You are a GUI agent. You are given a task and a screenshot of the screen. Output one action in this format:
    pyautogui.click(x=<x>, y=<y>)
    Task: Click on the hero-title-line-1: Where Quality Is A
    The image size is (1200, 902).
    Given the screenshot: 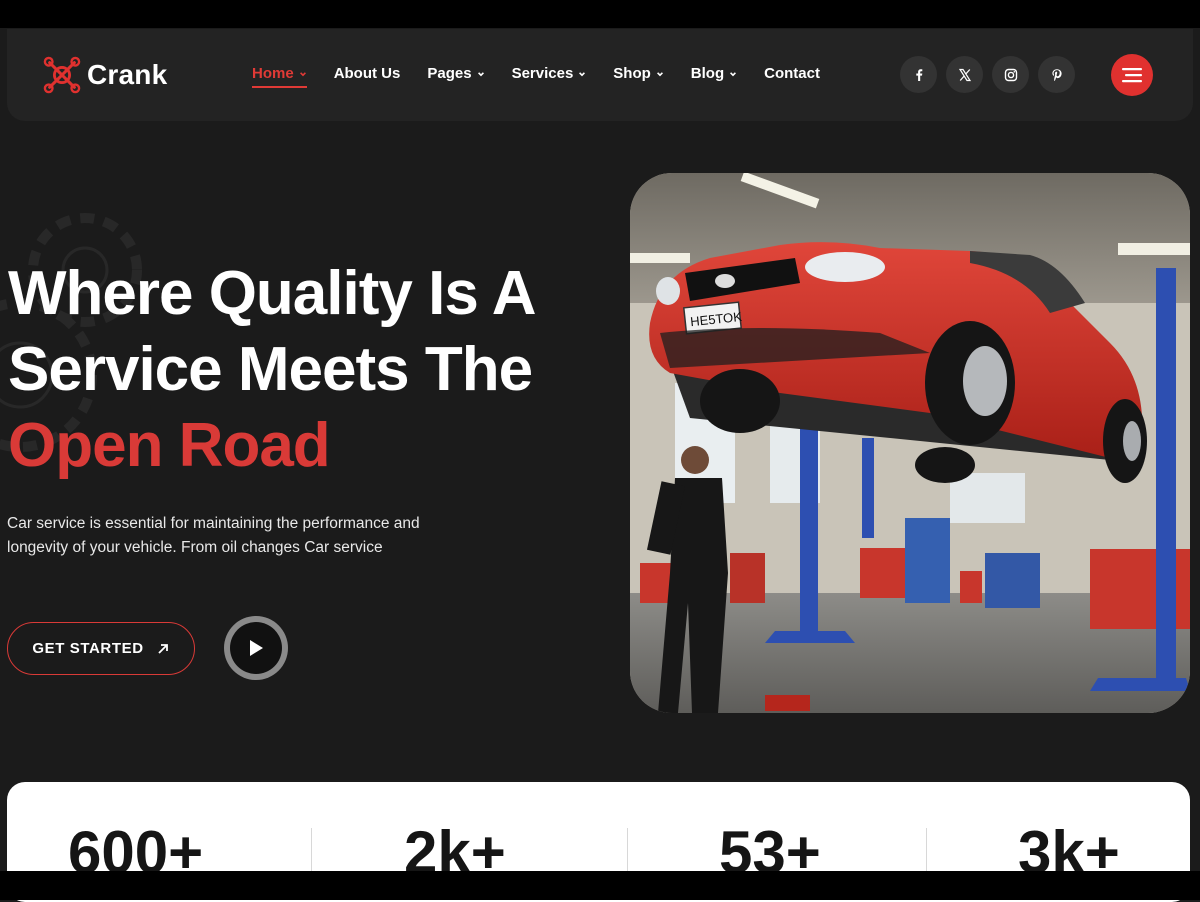 What is the action you would take?
    pyautogui.click(x=272, y=293)
    